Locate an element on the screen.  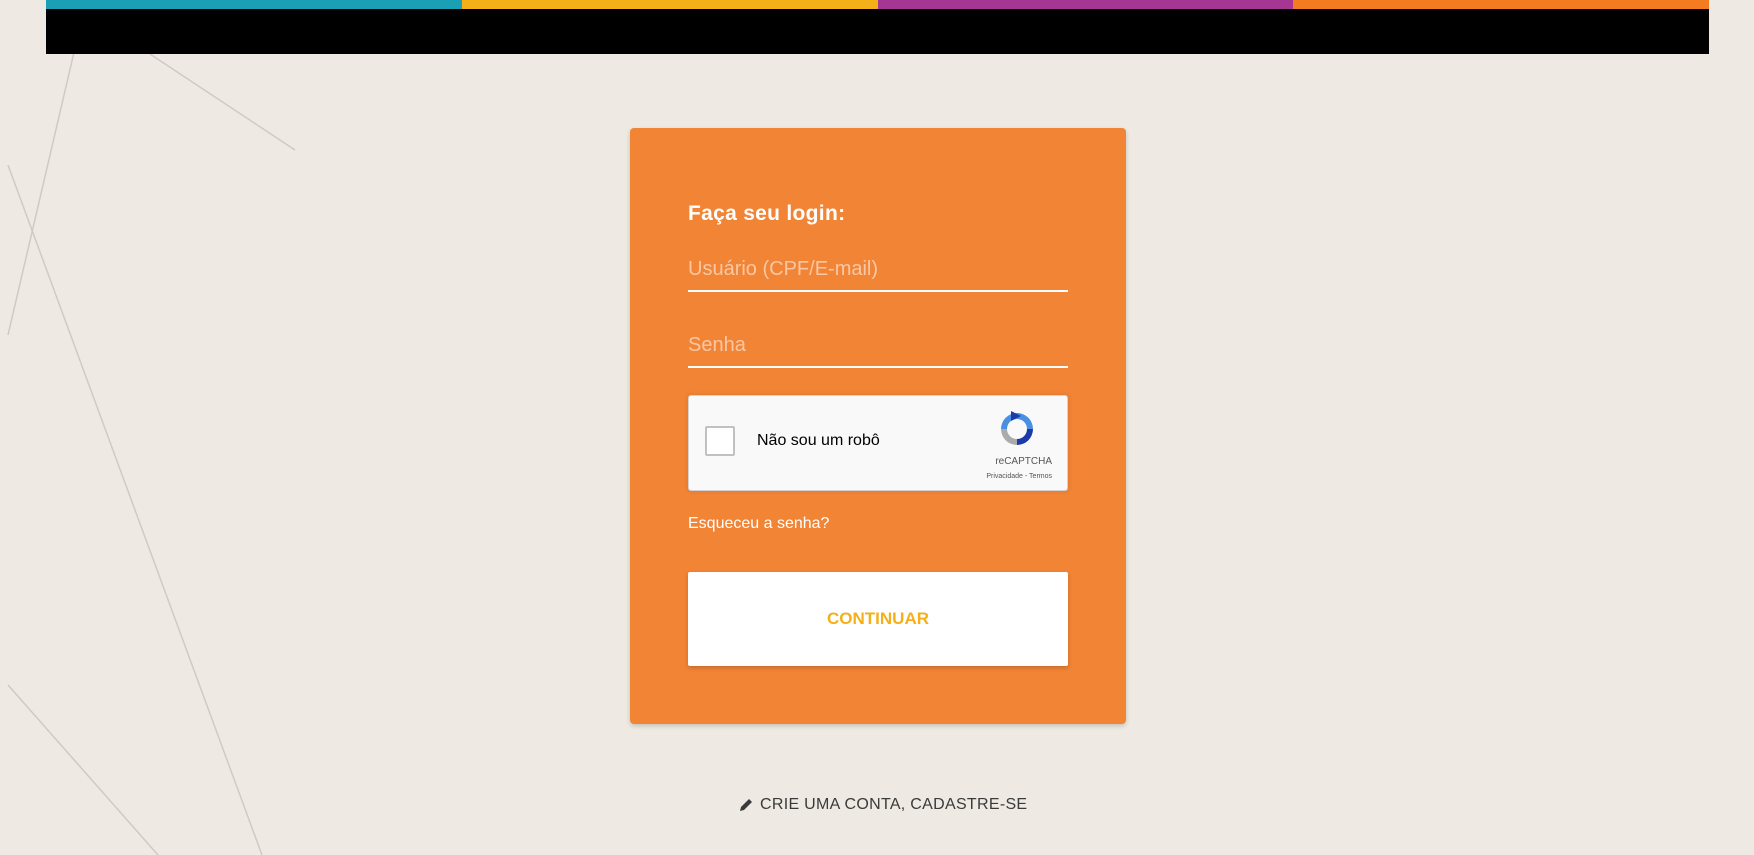
recaptcha-logo-icon is located at coordinates (1017, 428).